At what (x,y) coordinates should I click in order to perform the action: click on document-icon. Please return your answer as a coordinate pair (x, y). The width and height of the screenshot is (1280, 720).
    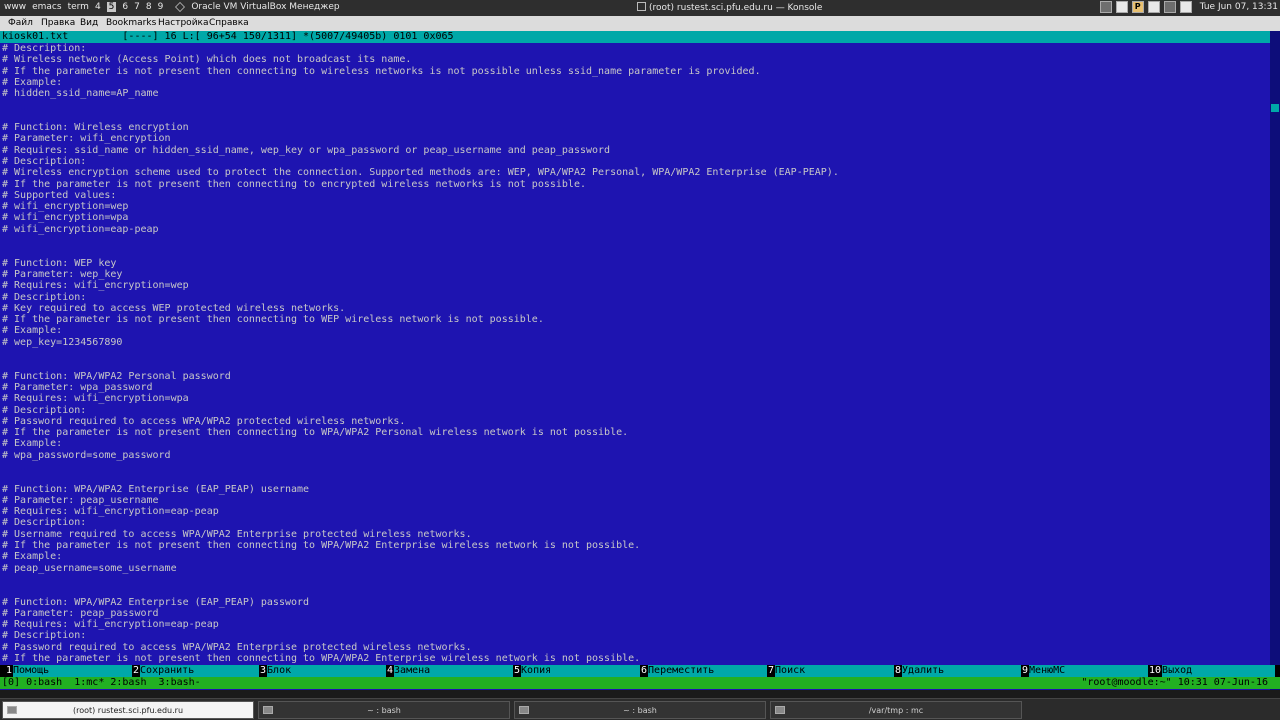
    Looking at the image, I should click on (1153, 7).